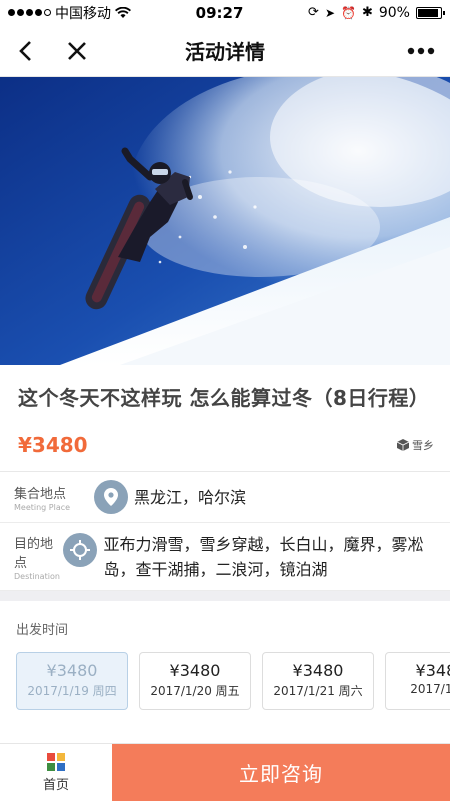  What do you see at coordinates (53, 445) in the screenshot?
I see `activity-price: ¥3480` at bounding box center [53, 445].